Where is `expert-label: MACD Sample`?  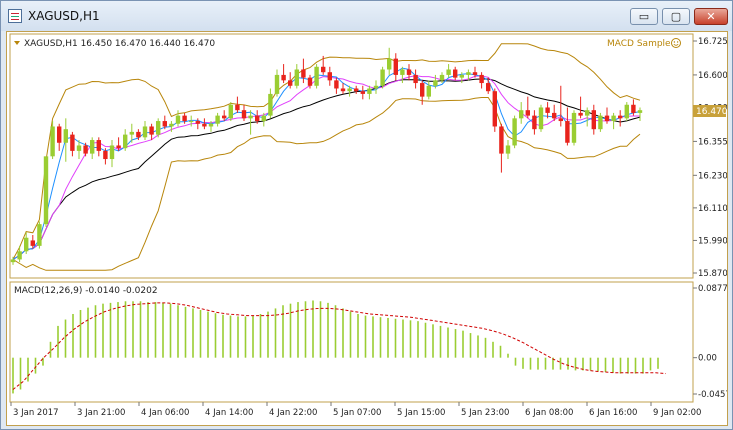 expert-label: MACD Sample is located at coordinates (639, 44).